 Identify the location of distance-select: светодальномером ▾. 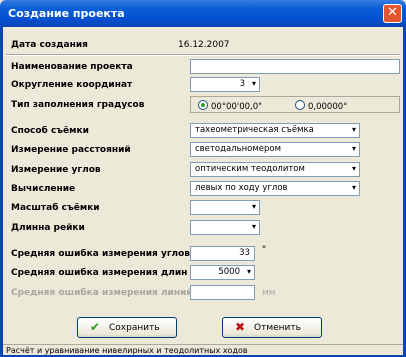
(275, 149).